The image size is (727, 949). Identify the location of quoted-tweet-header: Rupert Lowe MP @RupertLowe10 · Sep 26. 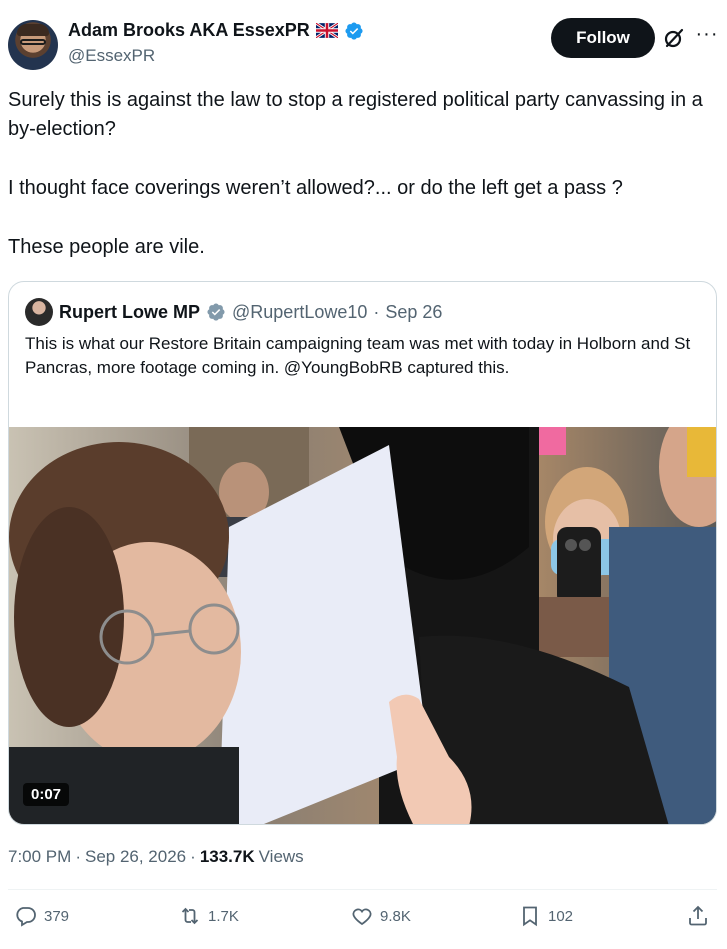
(233, 312).